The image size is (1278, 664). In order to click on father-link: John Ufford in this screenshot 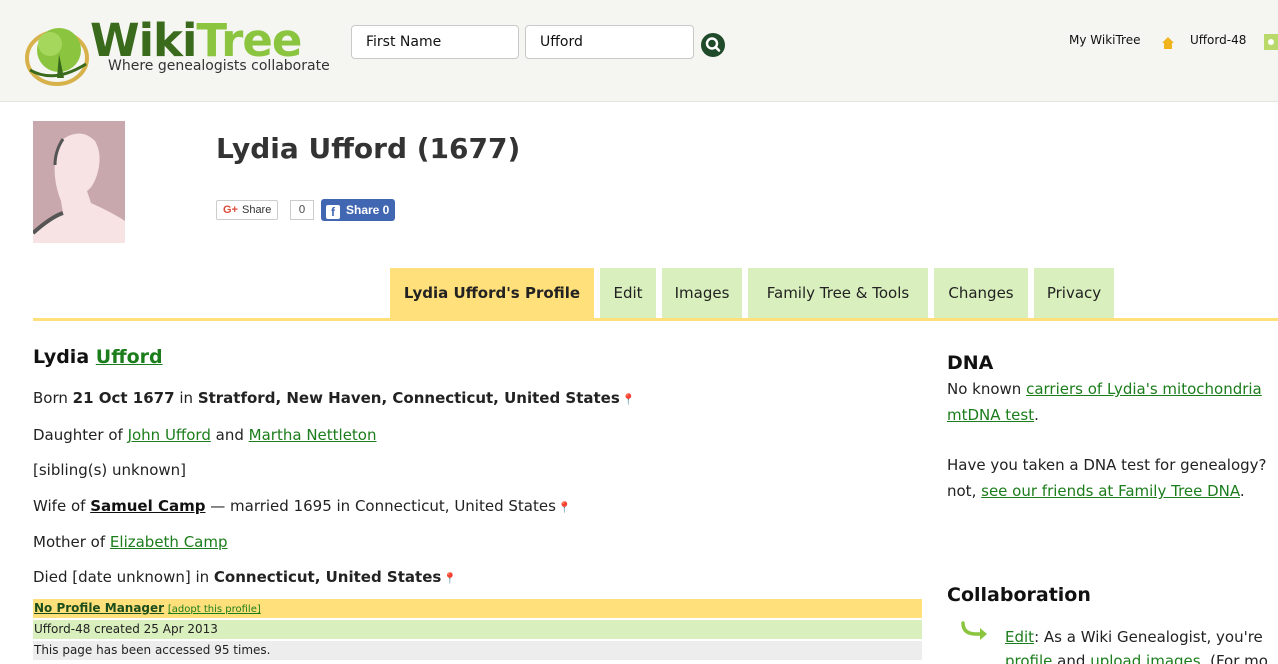, I will do `click(169, 435)`.